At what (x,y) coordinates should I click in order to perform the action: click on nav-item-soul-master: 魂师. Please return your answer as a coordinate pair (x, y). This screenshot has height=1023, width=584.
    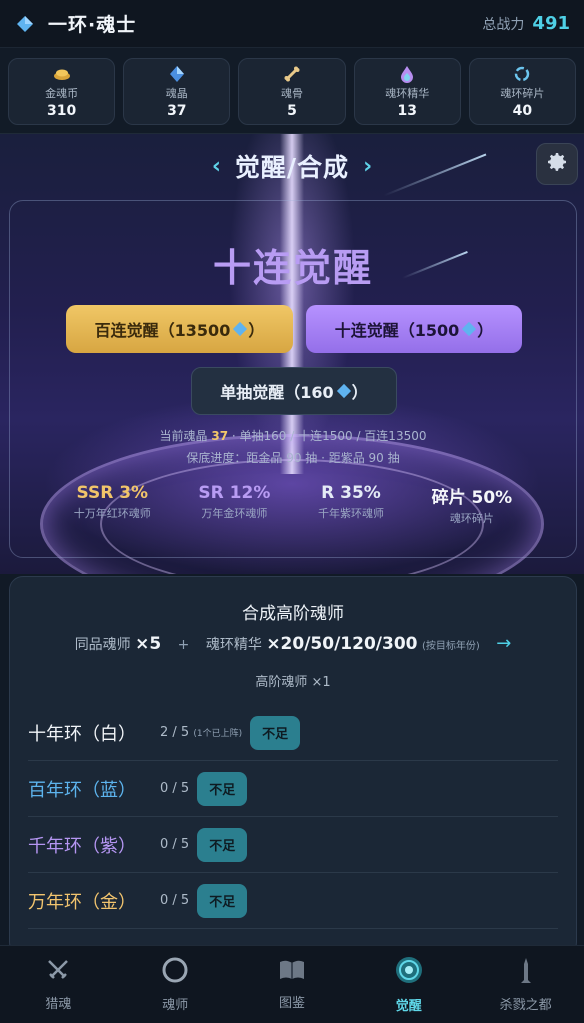
    Looking at the image, I should click on (175, 984).